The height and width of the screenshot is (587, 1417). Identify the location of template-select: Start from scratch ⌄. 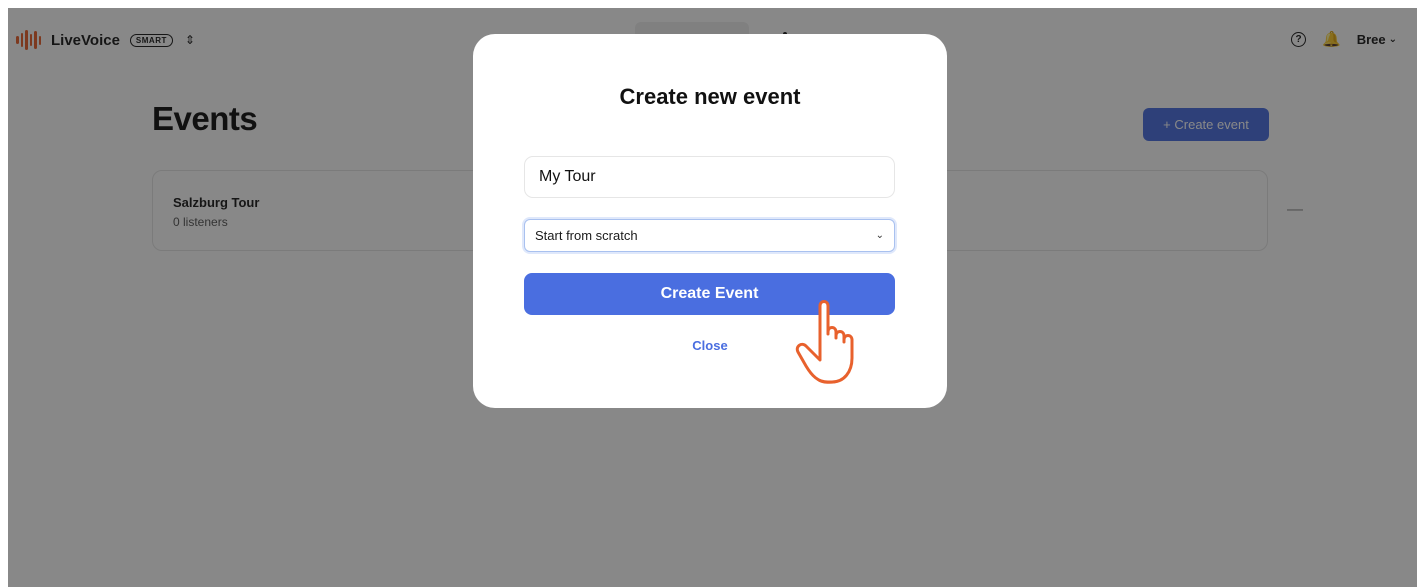
(709, 235).